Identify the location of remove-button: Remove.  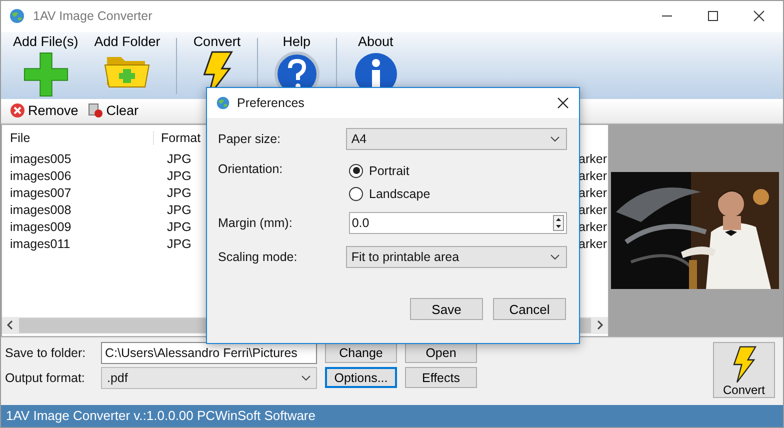
(44, 110).